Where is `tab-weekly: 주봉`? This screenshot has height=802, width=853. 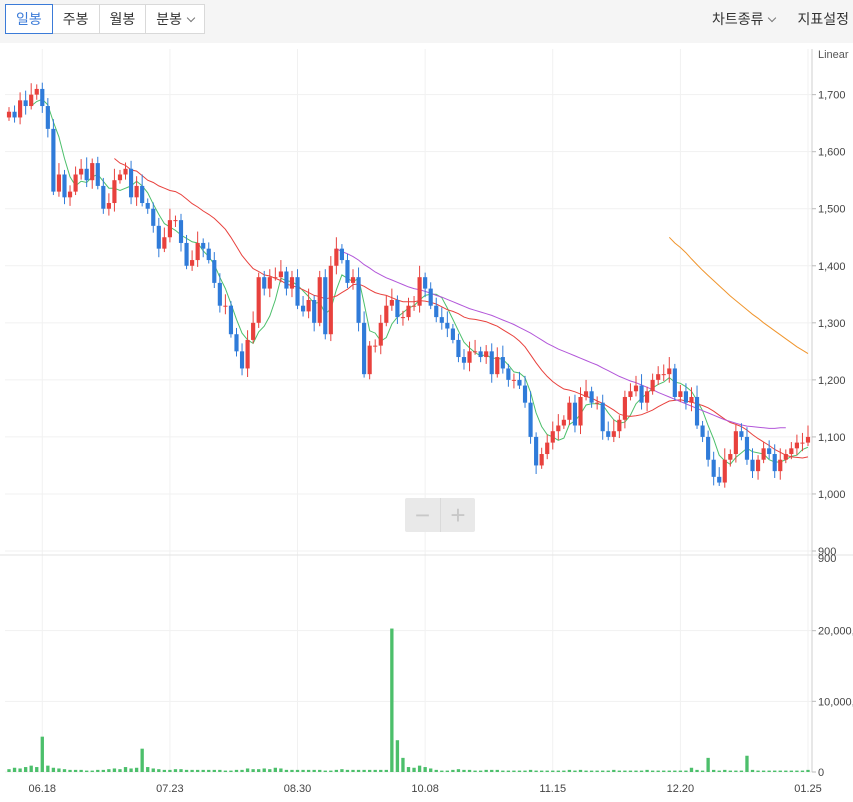
tab-weekly: 주봉 is located at coordinates (75, 19).